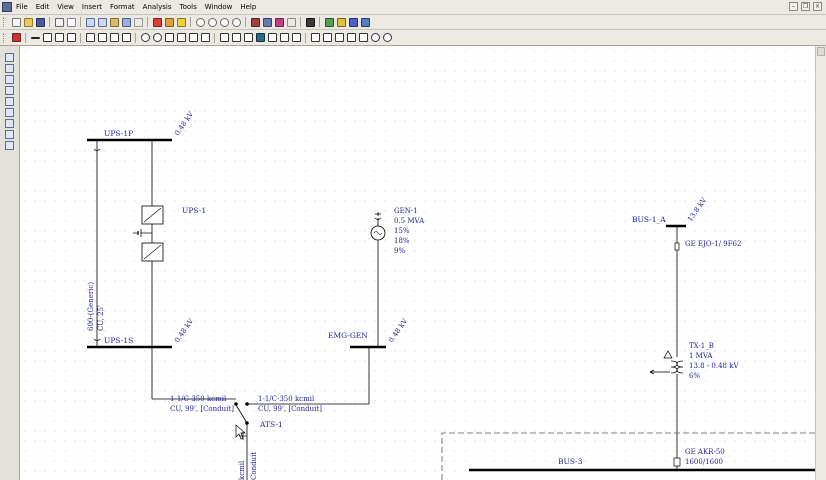  I want to click on menu-analysis: Analysis, so click(157, 7).